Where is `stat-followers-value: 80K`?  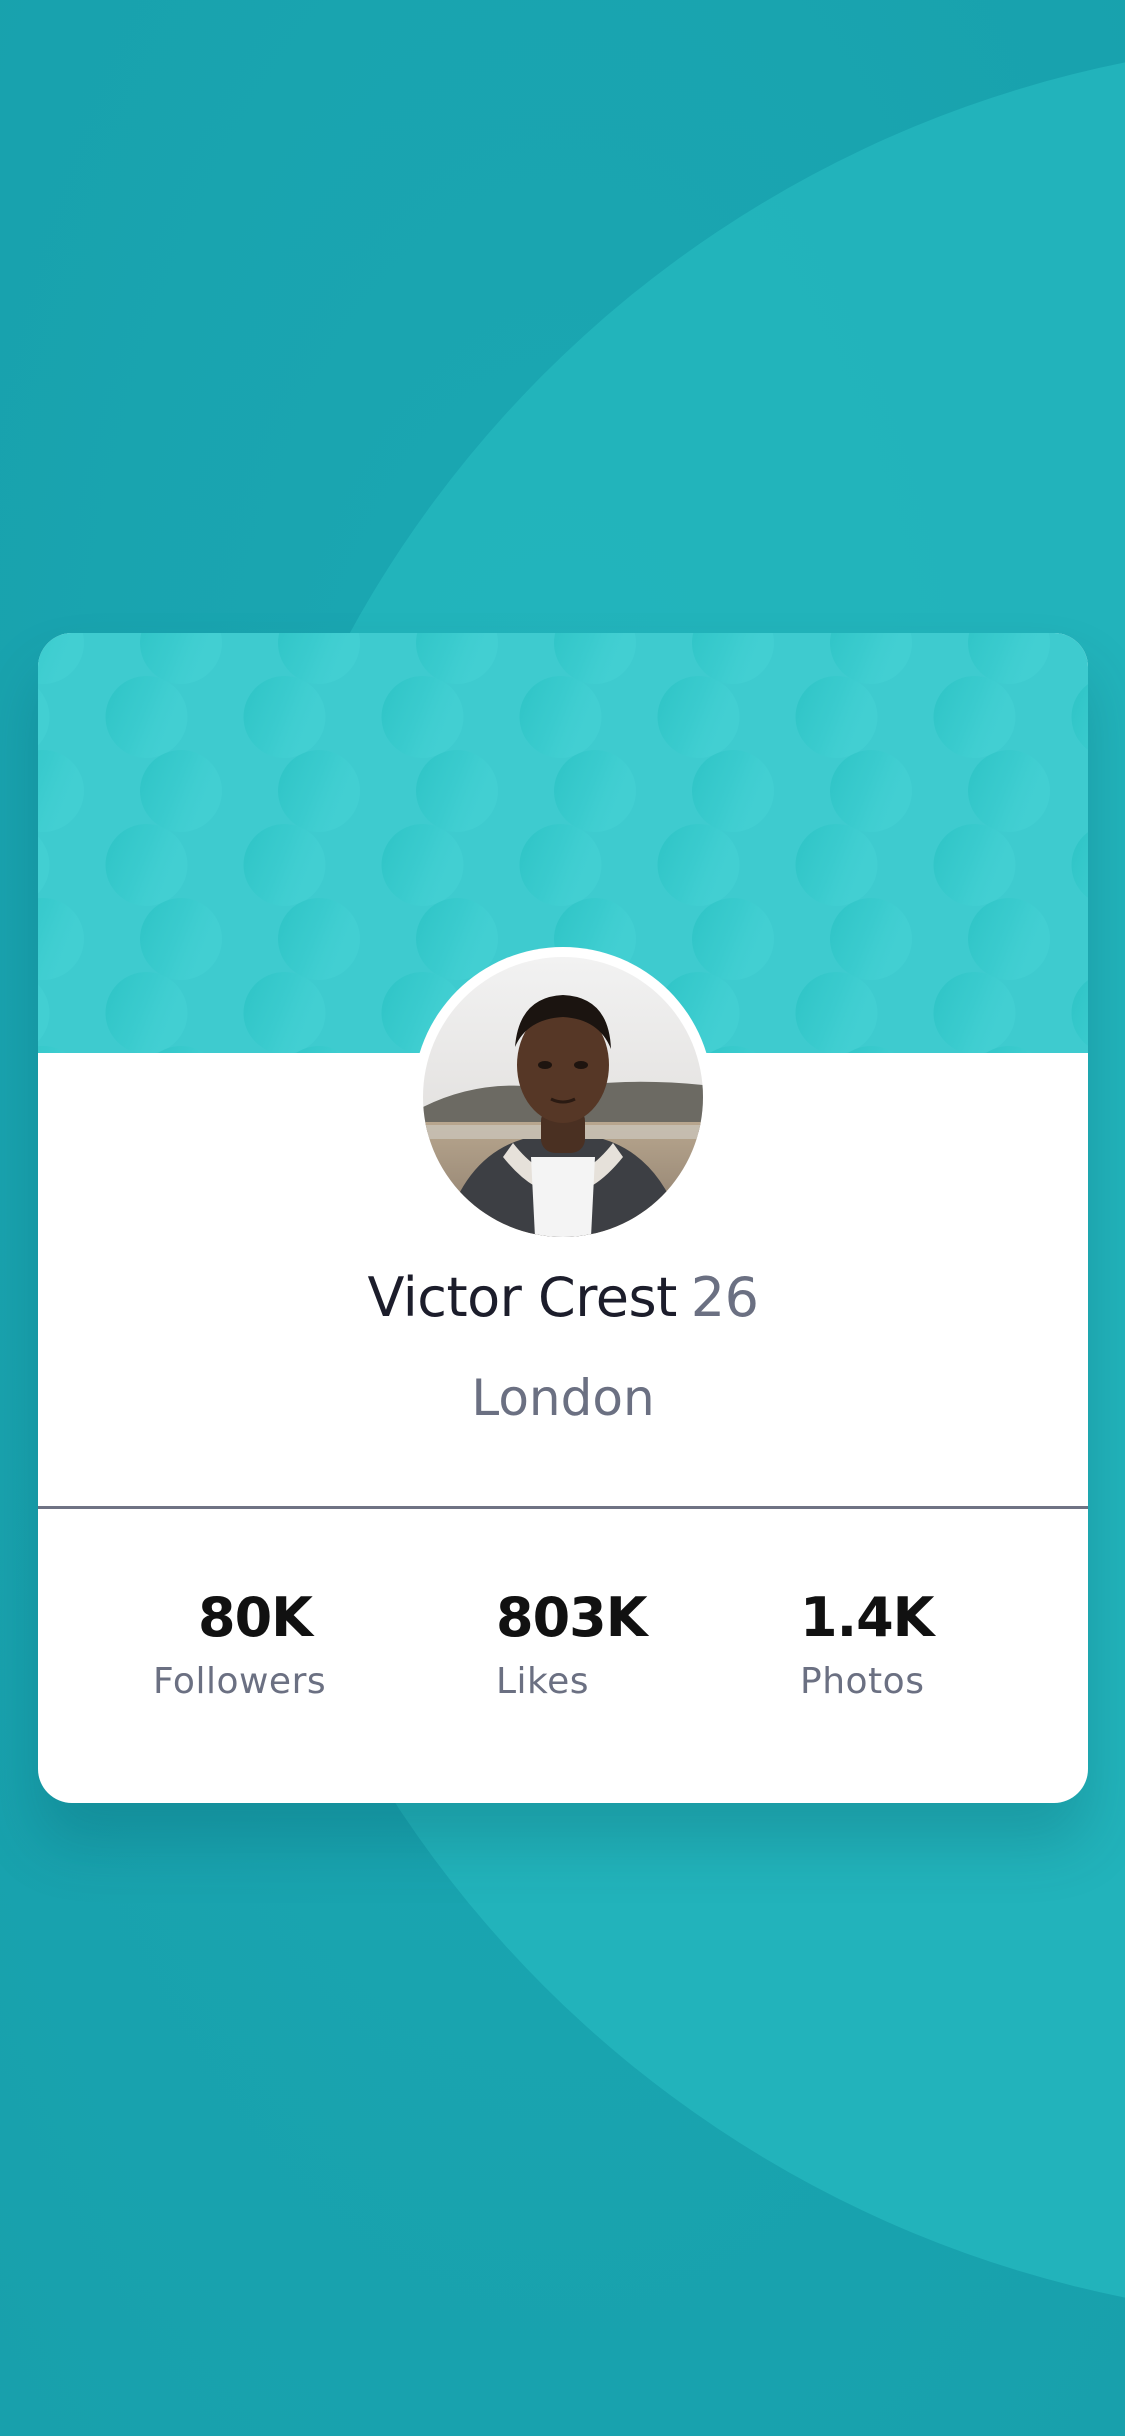
stat-followers-value: 80K is located at coordinates (255, 1617).